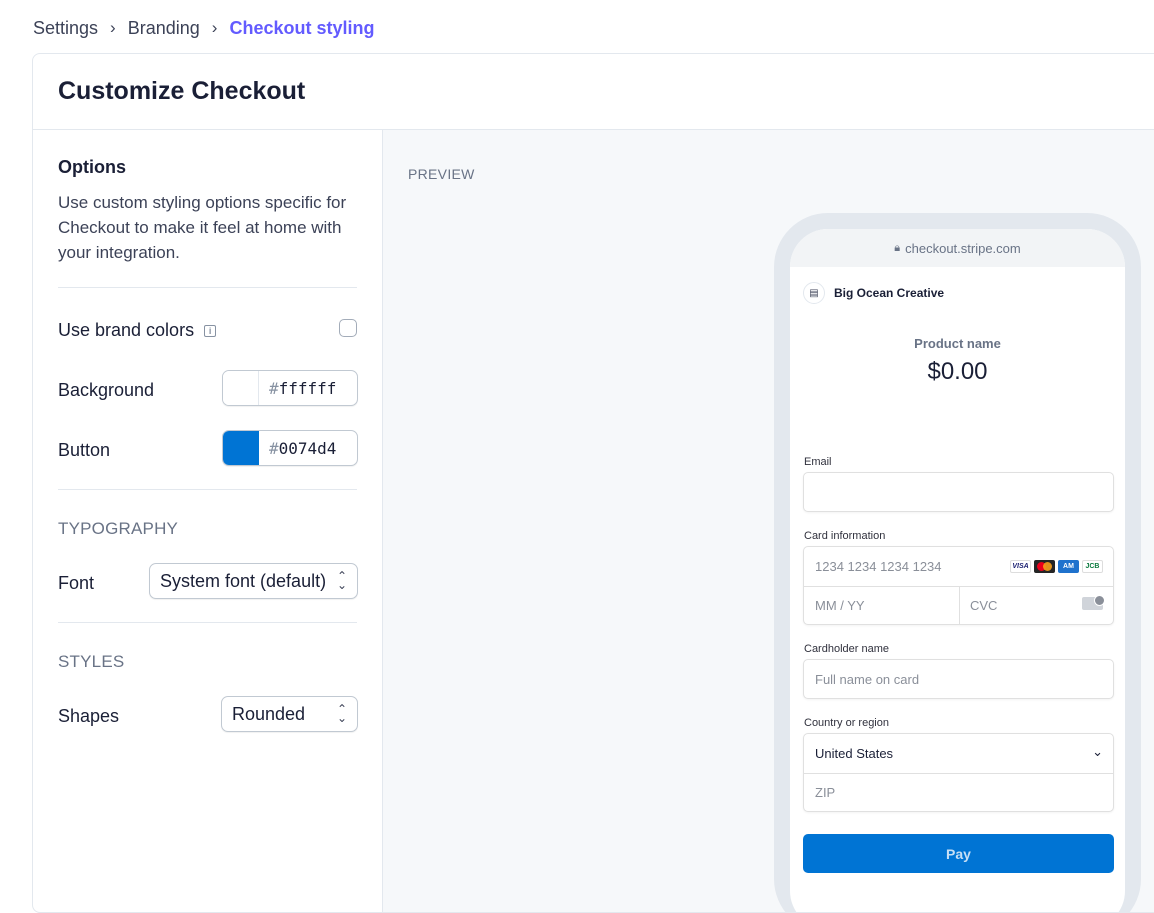  I want to click on country-select: United States, so click(854, 753).